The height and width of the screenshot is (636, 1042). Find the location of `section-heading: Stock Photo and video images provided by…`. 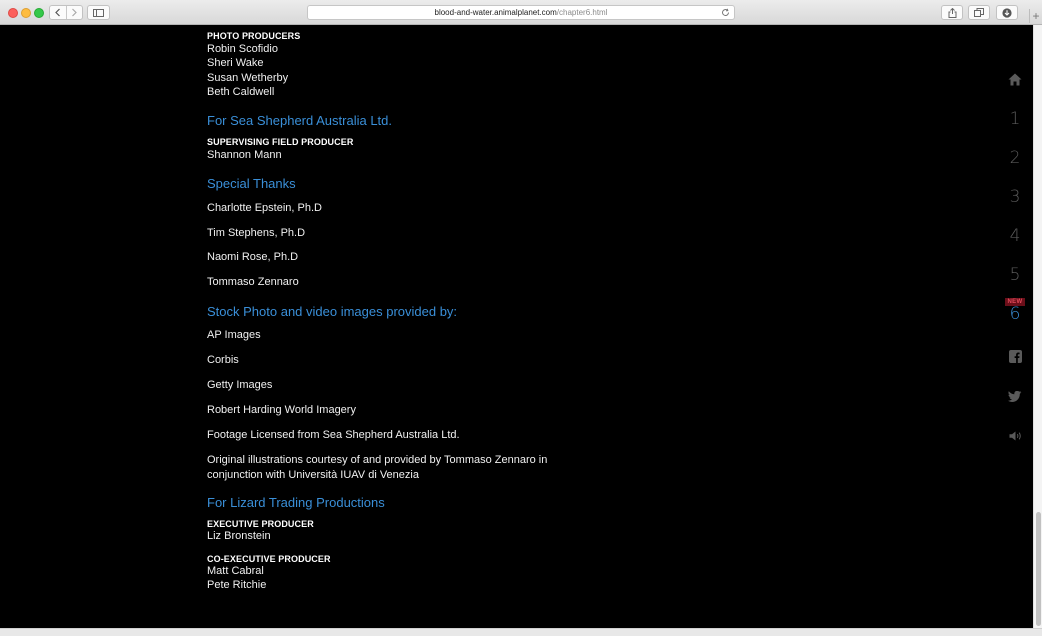

section-heading: Stock Photo and video images provided by… is located at coordinates (332, 311).